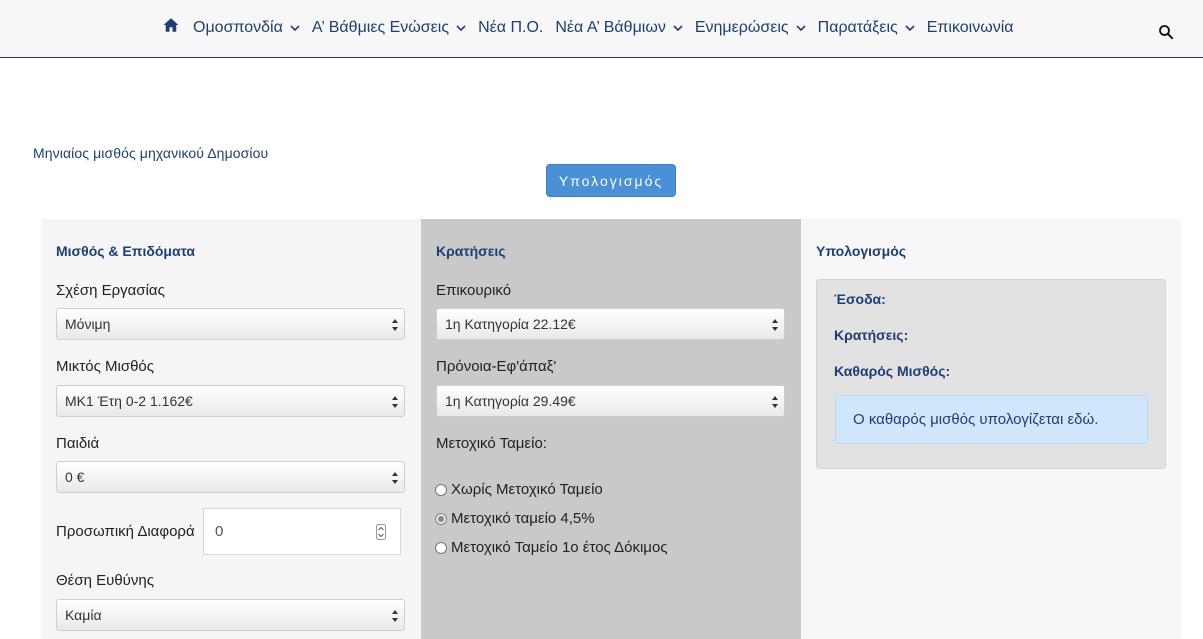 Image resolution: width=1203 pixels, height=639 pixels. Describe the element at coordinates (78, 443) in the screenshot. I see `children-label: Παιδιά` at that location.